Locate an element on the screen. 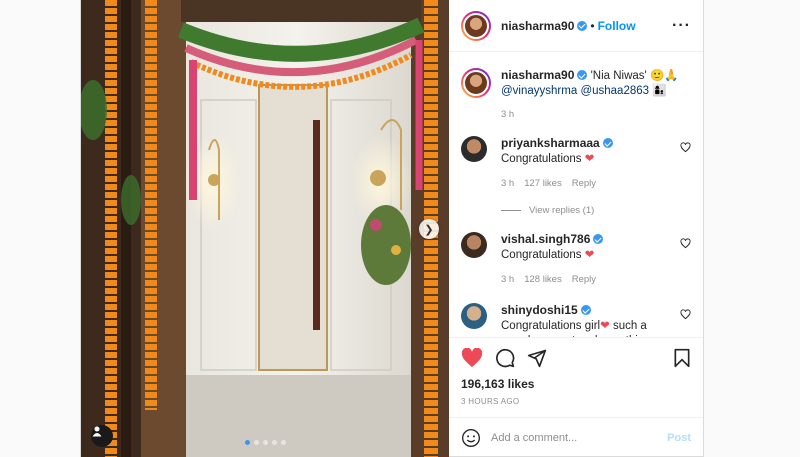  caption-text: 'Nia Niwas' 🙂🙏 is located at coordinates (634, 76).